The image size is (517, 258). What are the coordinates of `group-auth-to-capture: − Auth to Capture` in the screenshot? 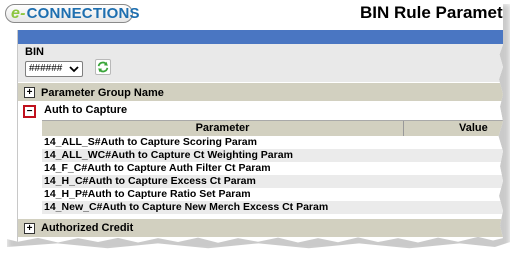 It's located at (260, 110).